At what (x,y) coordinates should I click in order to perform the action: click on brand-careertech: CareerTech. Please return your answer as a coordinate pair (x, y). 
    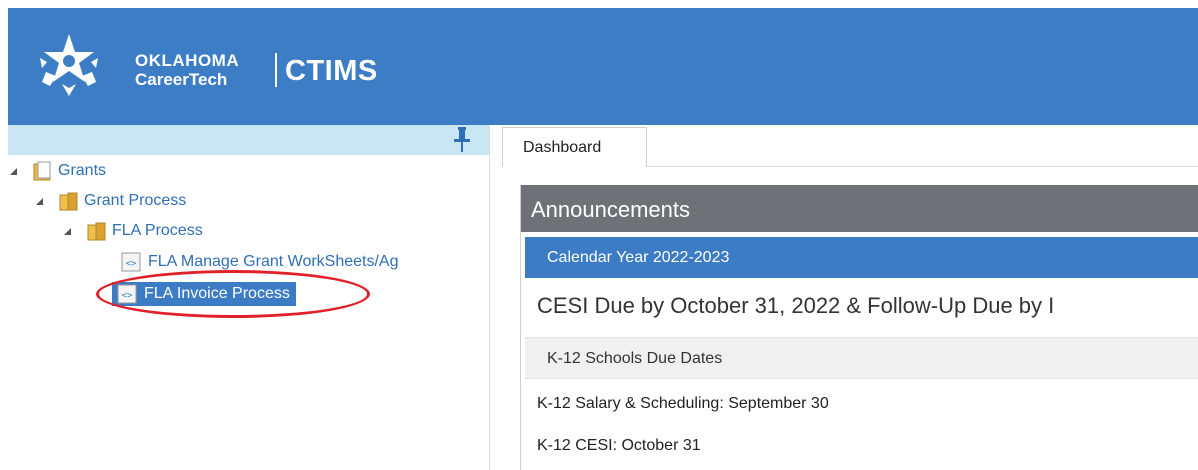
    Looking at the image, I should click on (181, 79).